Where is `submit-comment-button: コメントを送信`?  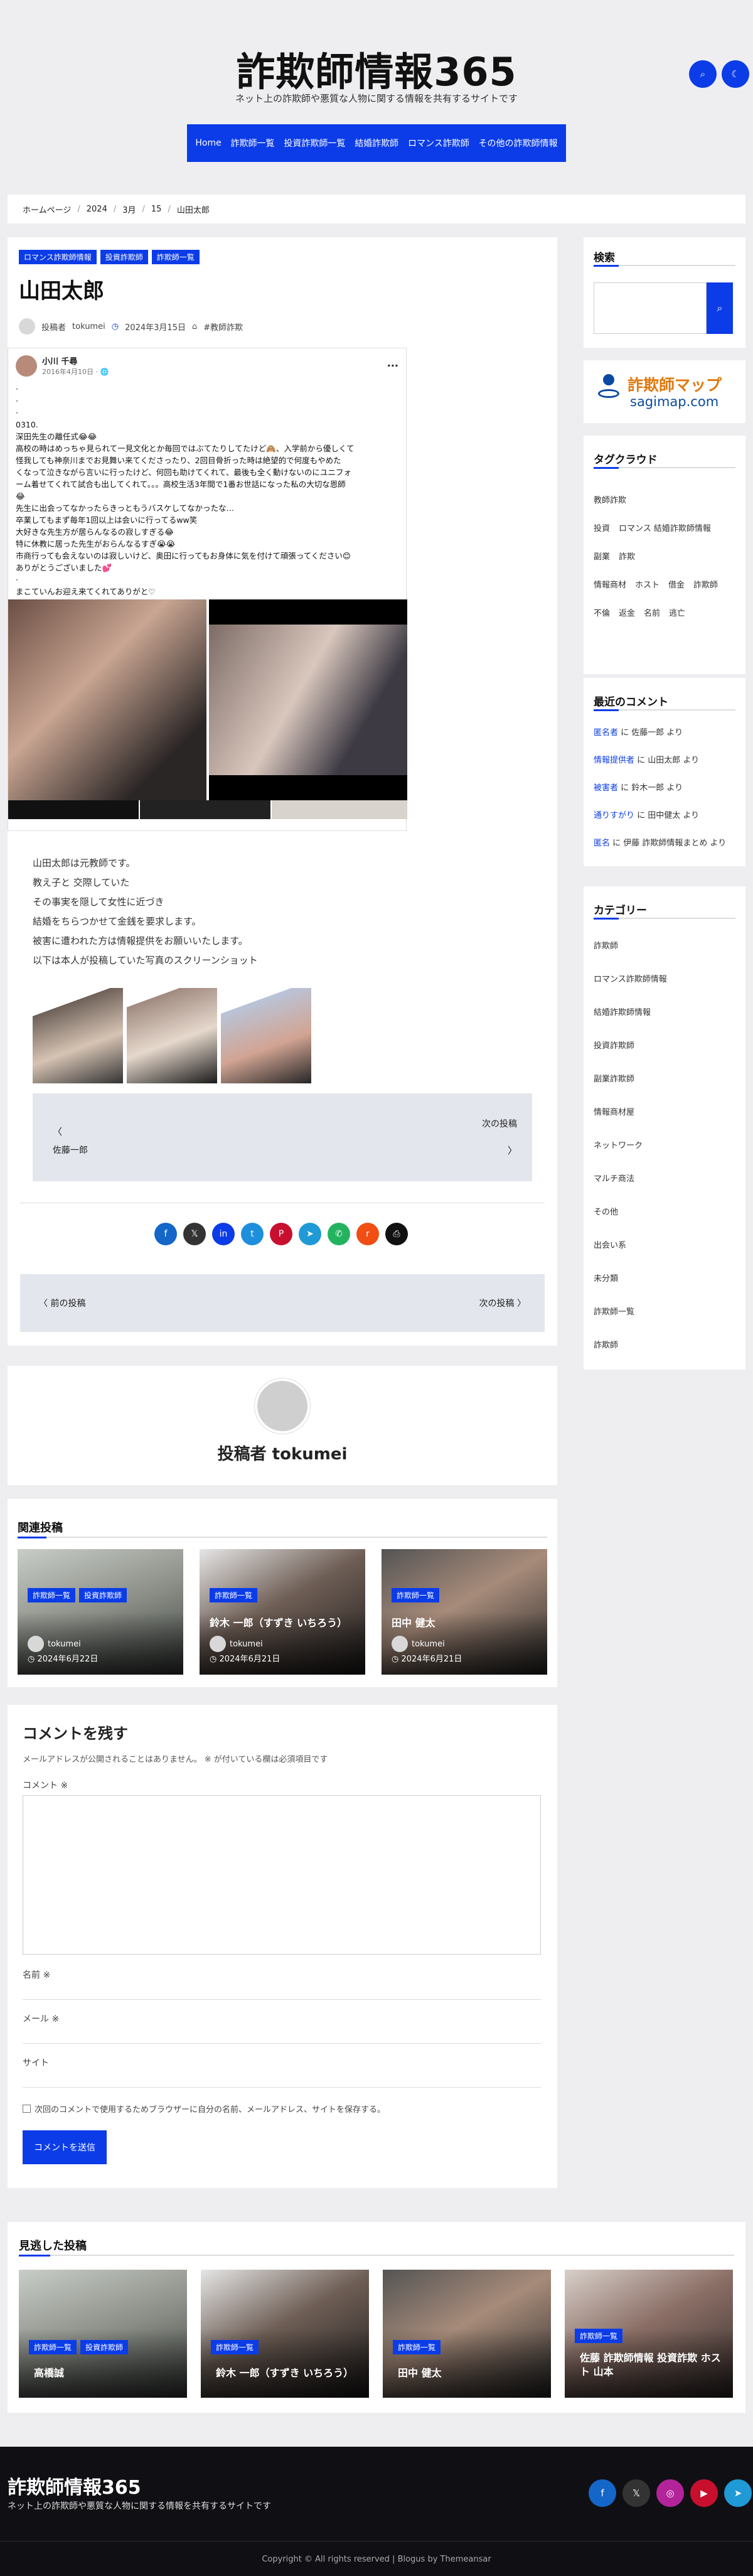 submit-comment-button: コメントを送信 is located at coordinates (65, 2147).